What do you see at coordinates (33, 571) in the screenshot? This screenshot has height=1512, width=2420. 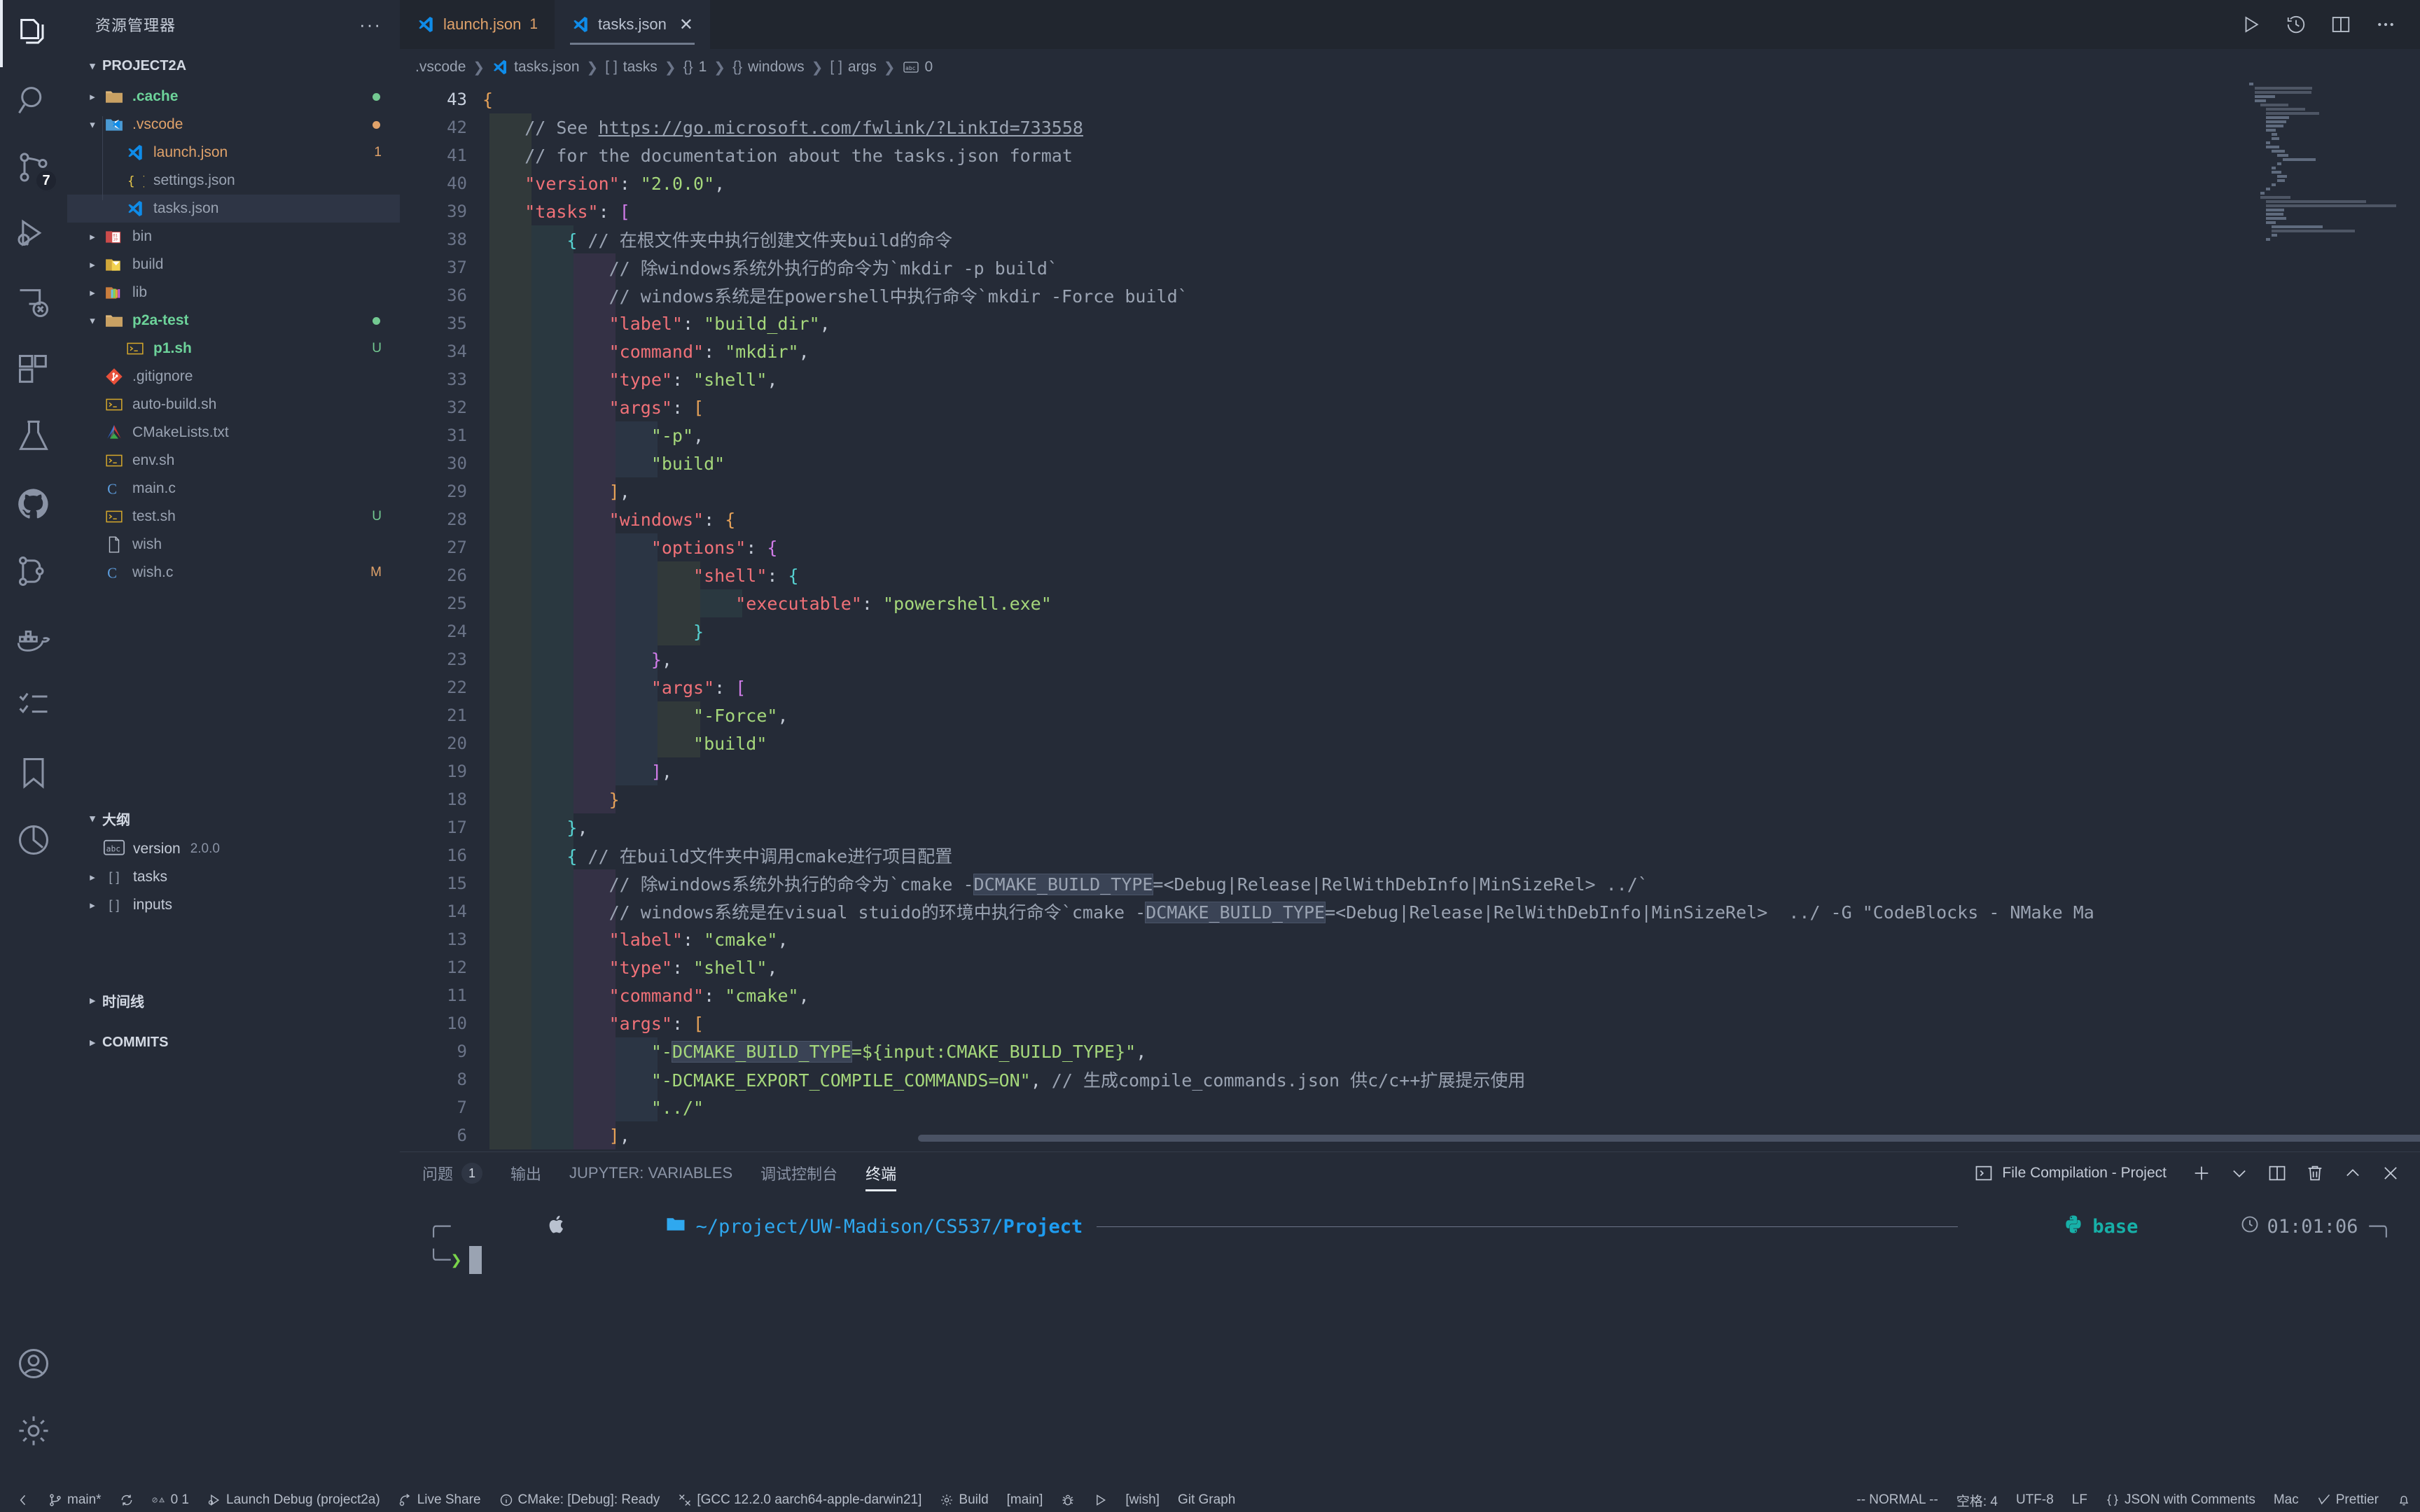 I see `activity-item-git-graph` at bounding box center [33, 571].